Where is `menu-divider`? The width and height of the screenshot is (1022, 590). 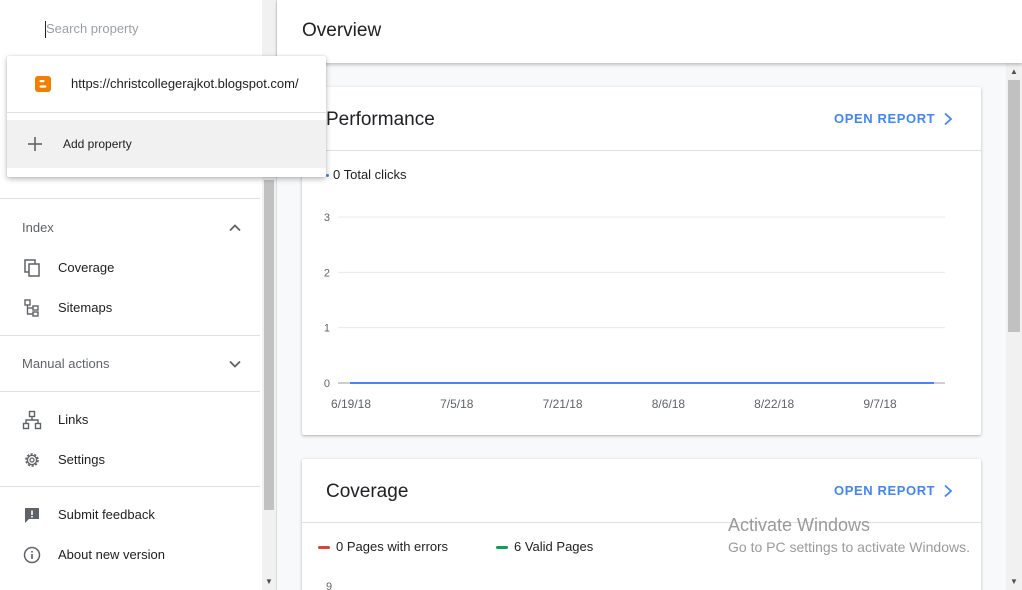 menu-divider is located at coordinates (166, 112).